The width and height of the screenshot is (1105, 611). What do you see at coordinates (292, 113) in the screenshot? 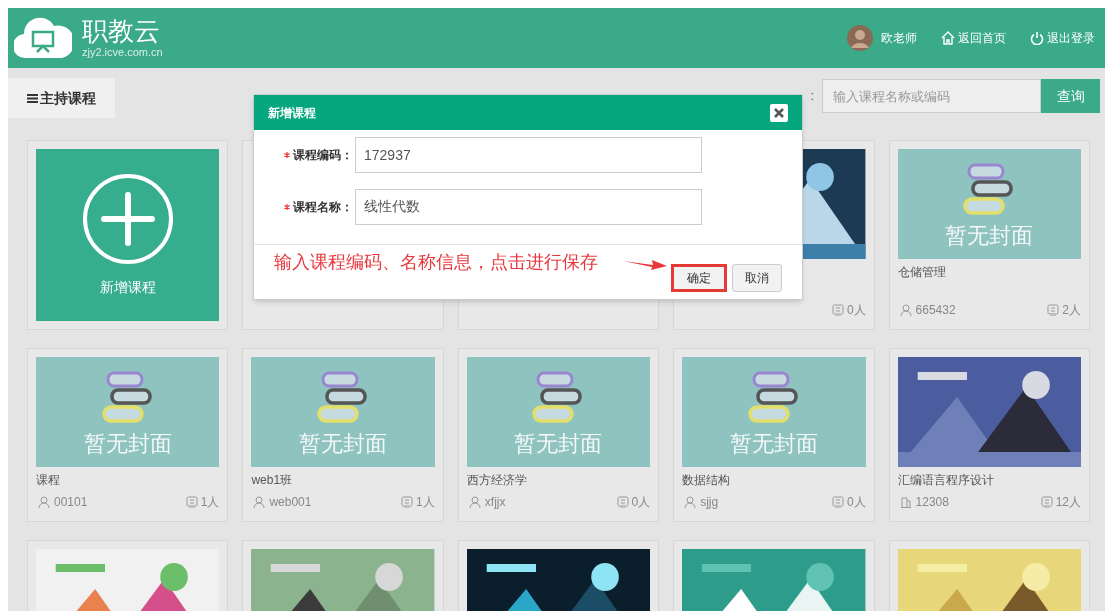
I see `dialog-title: 新增课程` at bounding box center [292, 113].